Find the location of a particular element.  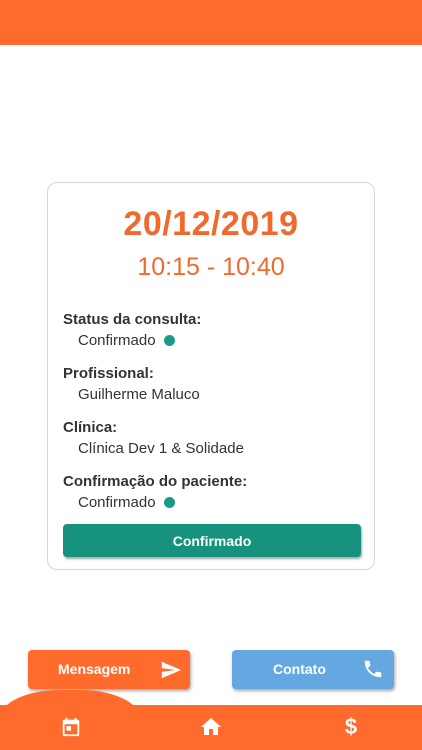

top-app-bar is located at coordinates (211, 22).